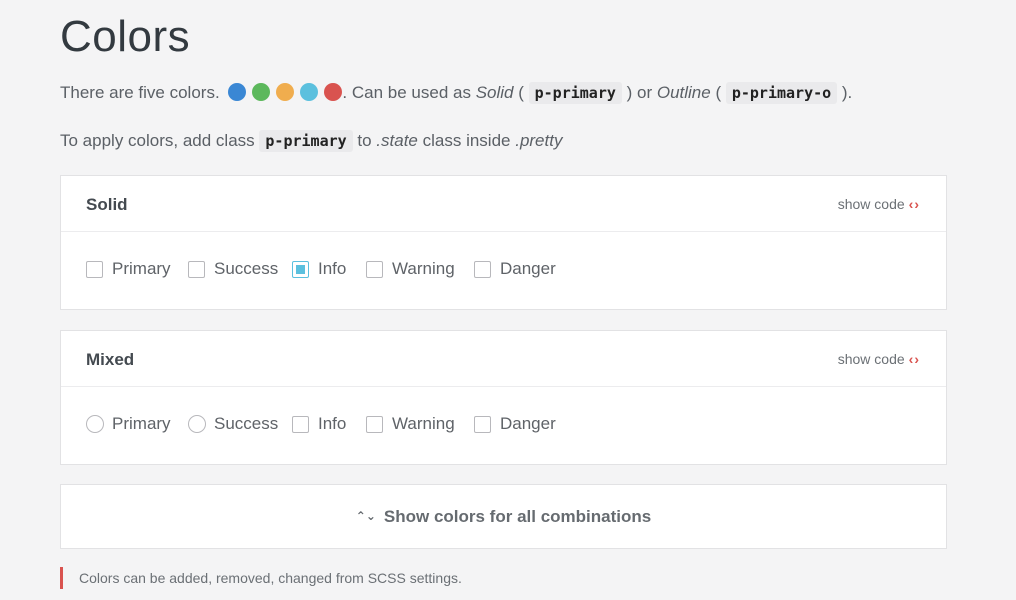 The width and height of the screenshot is (1016, 600). I want to click on color-dot-primary, so click(237, 92).